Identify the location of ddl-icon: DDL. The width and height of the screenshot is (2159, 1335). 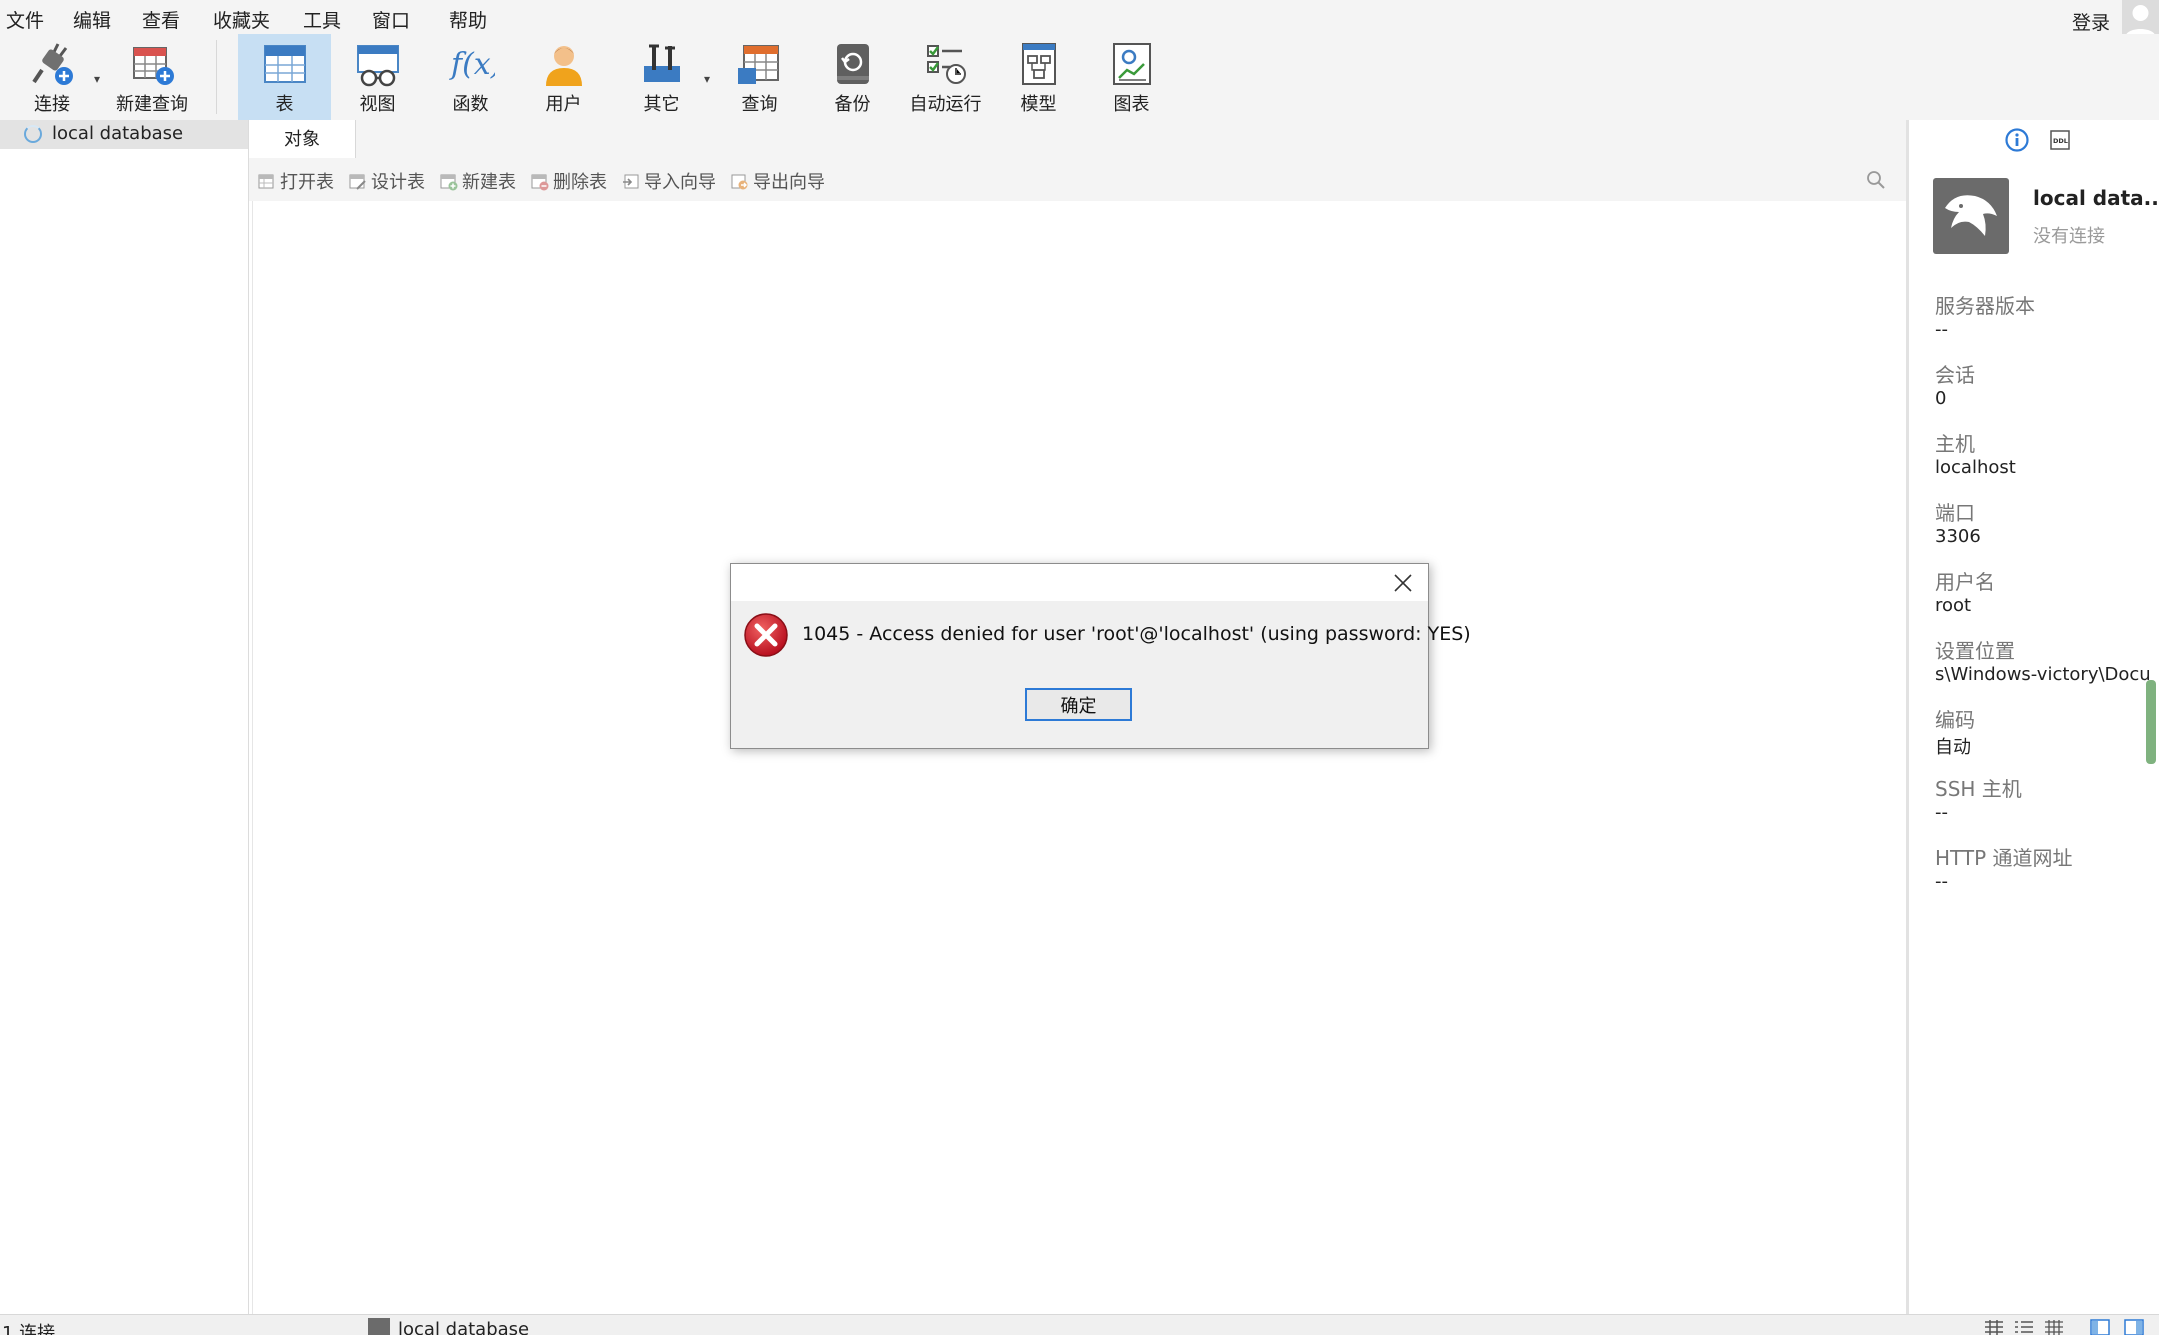
(2060, 140).